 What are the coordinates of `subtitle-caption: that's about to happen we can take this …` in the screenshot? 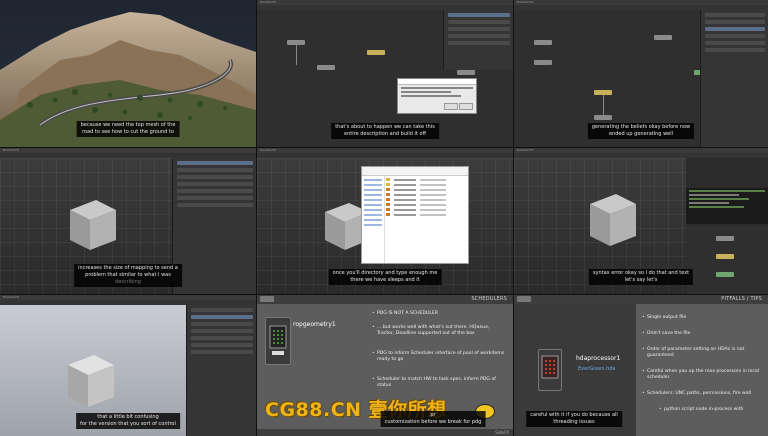 It's located at (385, 131).